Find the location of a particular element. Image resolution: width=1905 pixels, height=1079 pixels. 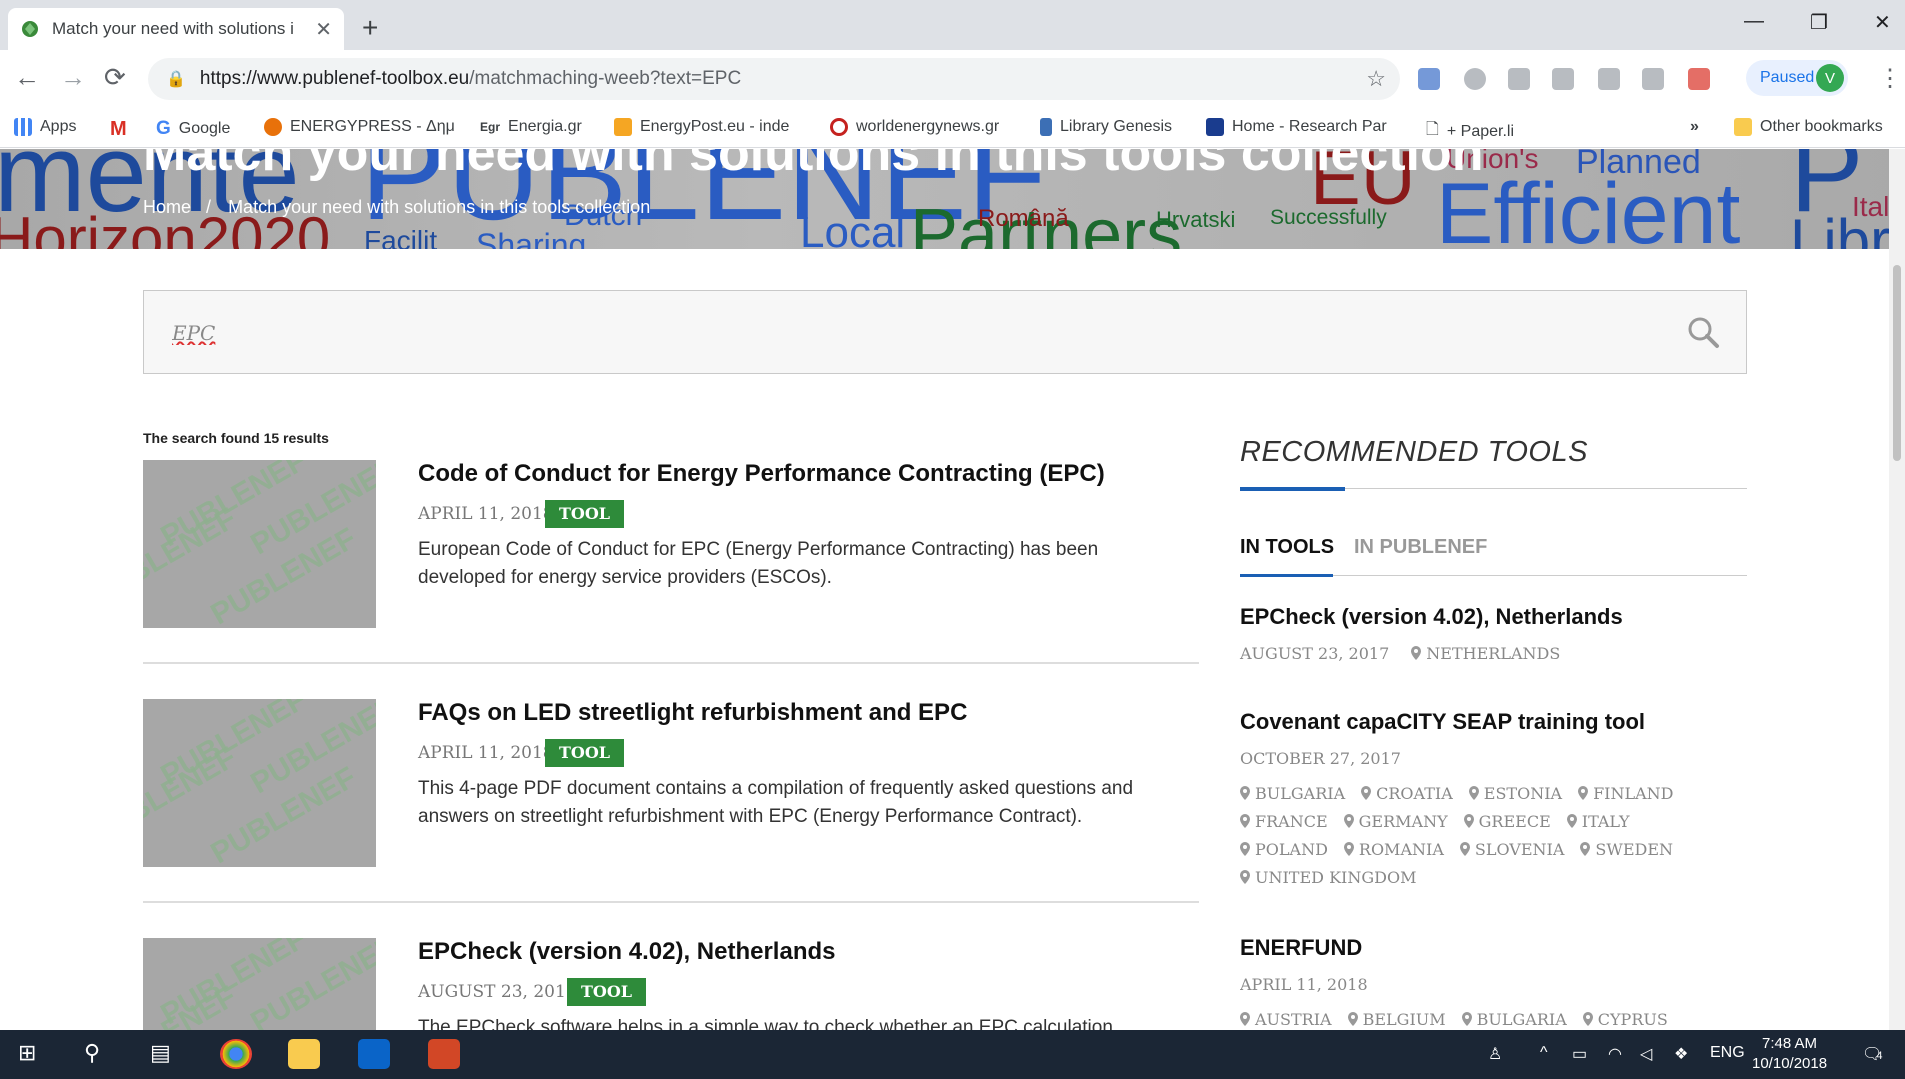

forward-icon: → is located at coordinates (73, 77).